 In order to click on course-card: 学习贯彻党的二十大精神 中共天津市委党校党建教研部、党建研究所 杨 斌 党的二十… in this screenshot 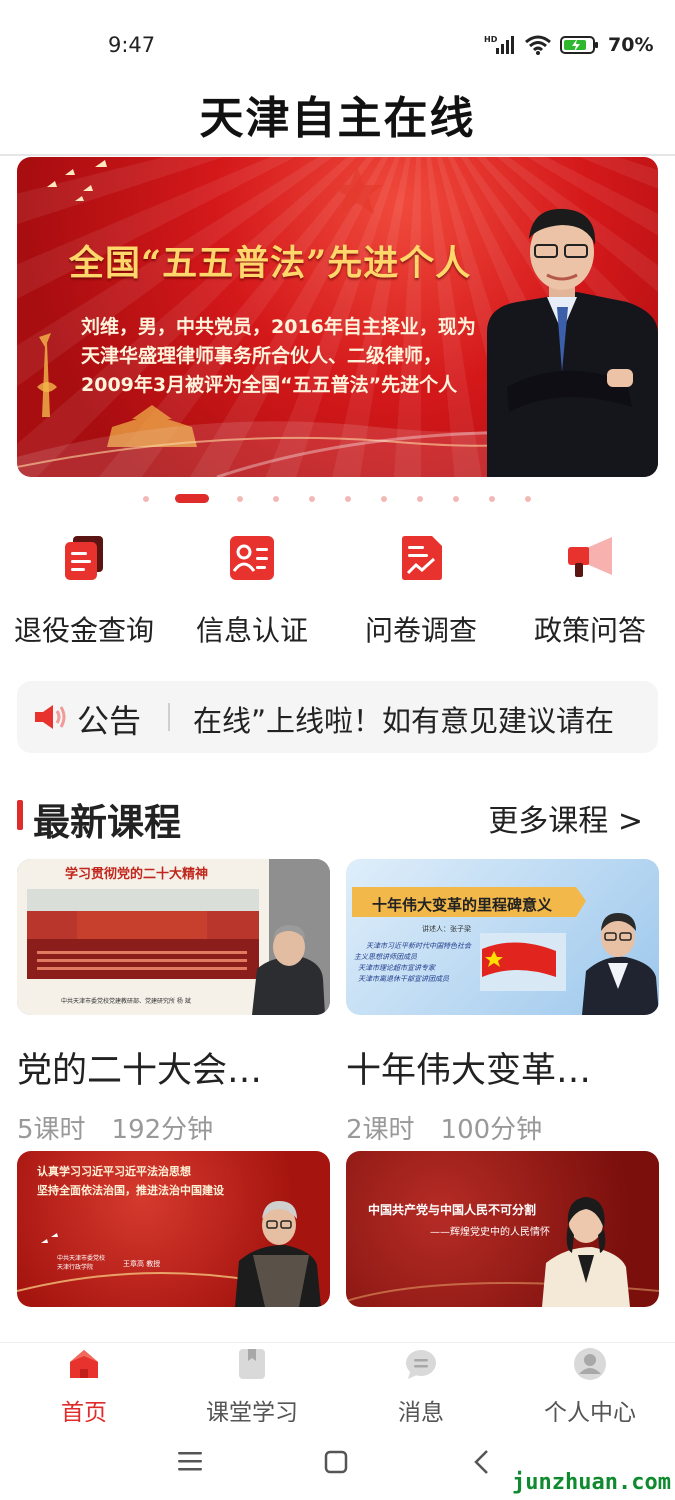, I will do `click(173, 1002)`.